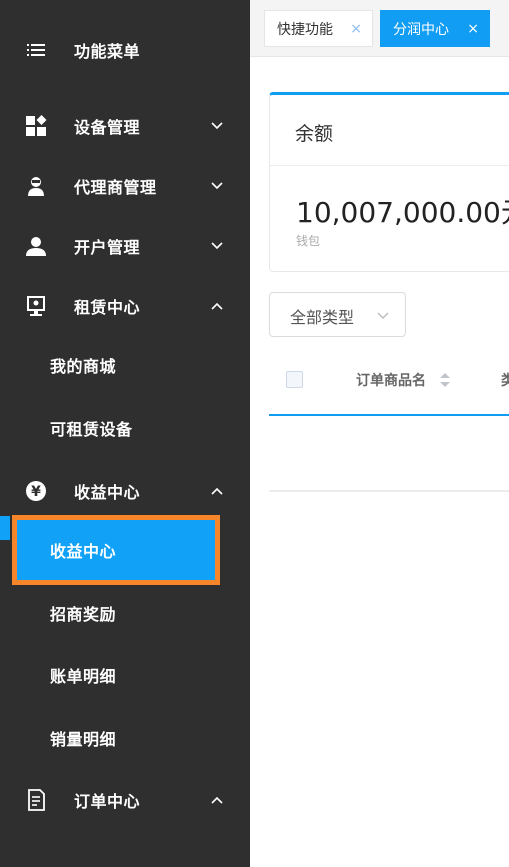 The image size is (509, 867). What do you see at coordinates (402, 212) in the screenshot?
I see `balance-amount: 10,007,000.00元` at bounding box center [402, 212].